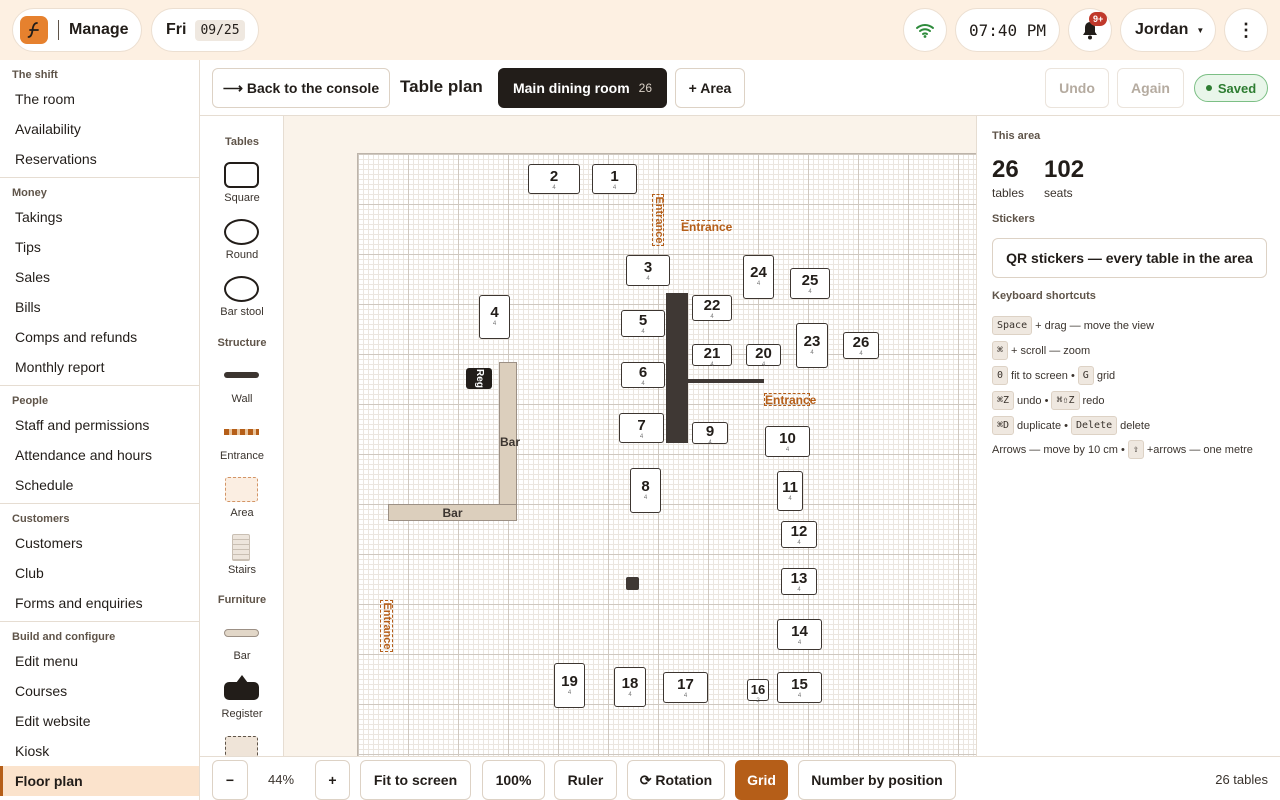  What do you see at coordinates (99, 129) in the screenshot?
I see `sidebar-item-availability: Availability` at bounding box center [99, 129].